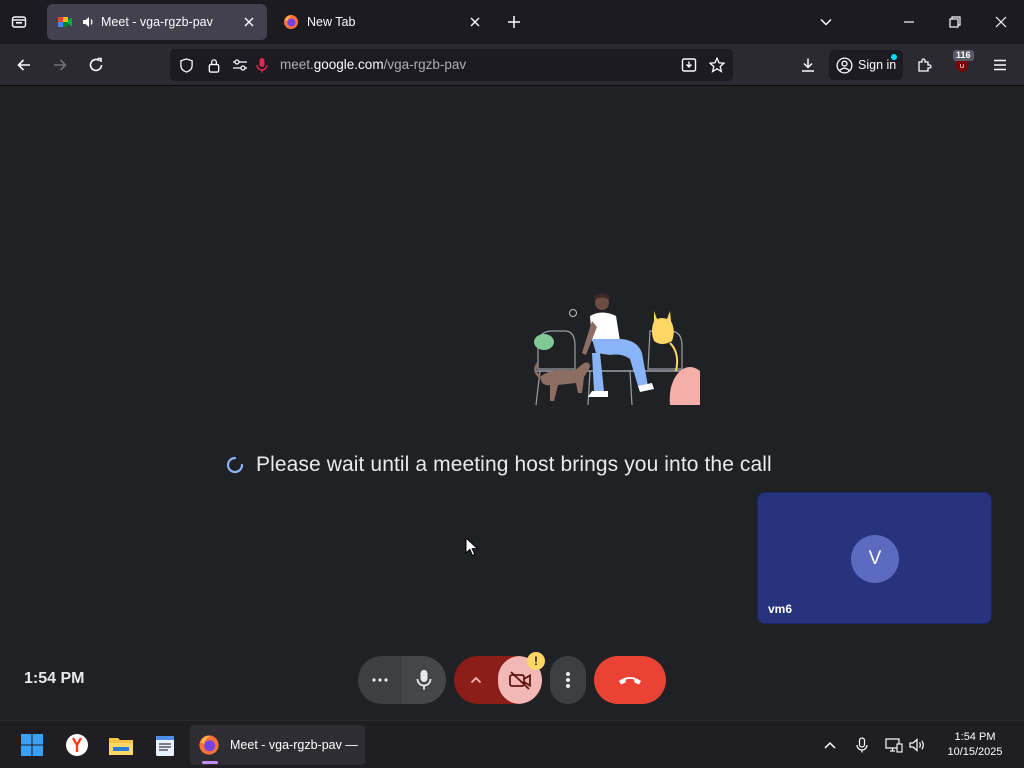  Describe the element at coordinates (717, 65) in the screenshot. I see `bookmark-star-icon` at that location.